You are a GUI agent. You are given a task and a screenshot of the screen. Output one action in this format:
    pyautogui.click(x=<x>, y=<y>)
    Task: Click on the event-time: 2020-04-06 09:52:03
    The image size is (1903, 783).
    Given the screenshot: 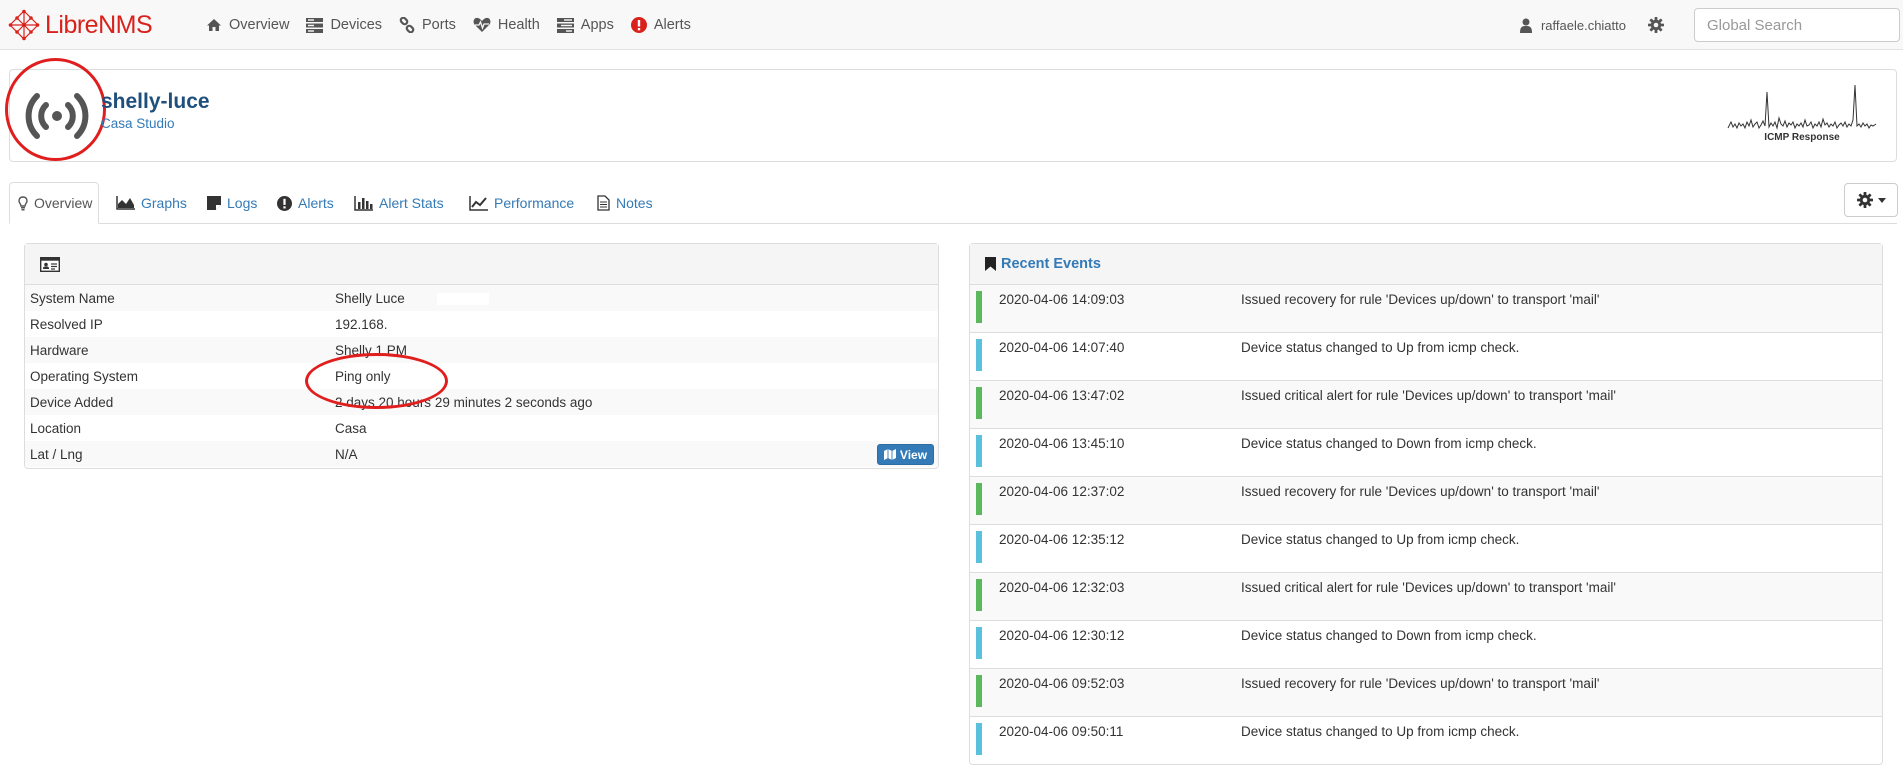 What is the action you would take?
    pyautogui.click(x=1062, y=683)
    